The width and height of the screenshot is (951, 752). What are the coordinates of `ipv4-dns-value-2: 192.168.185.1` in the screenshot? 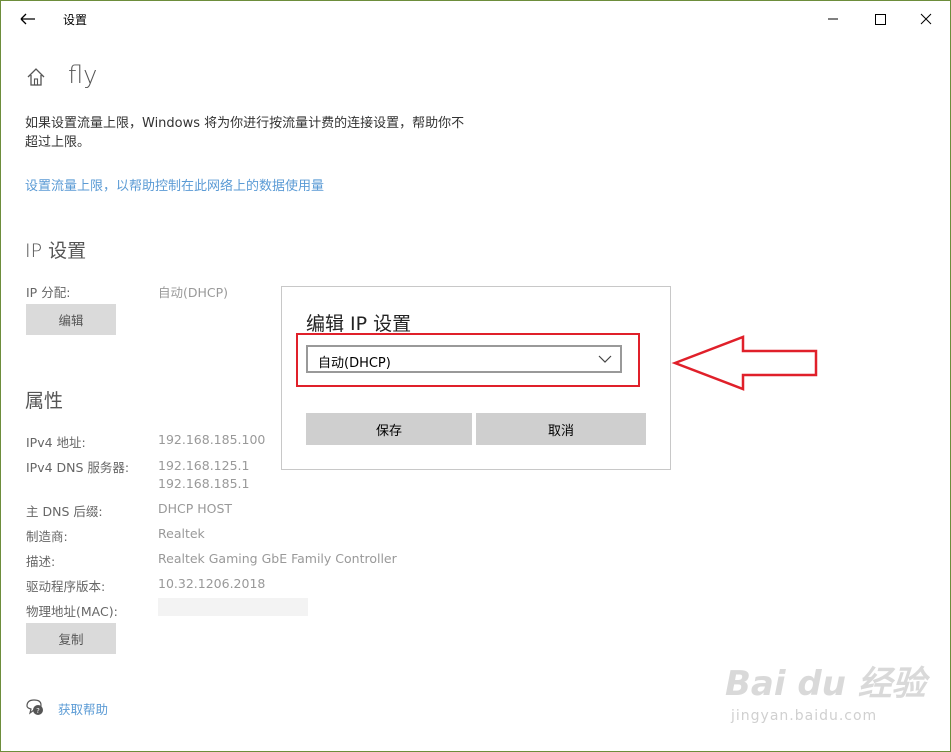 It's located at (204, 483).